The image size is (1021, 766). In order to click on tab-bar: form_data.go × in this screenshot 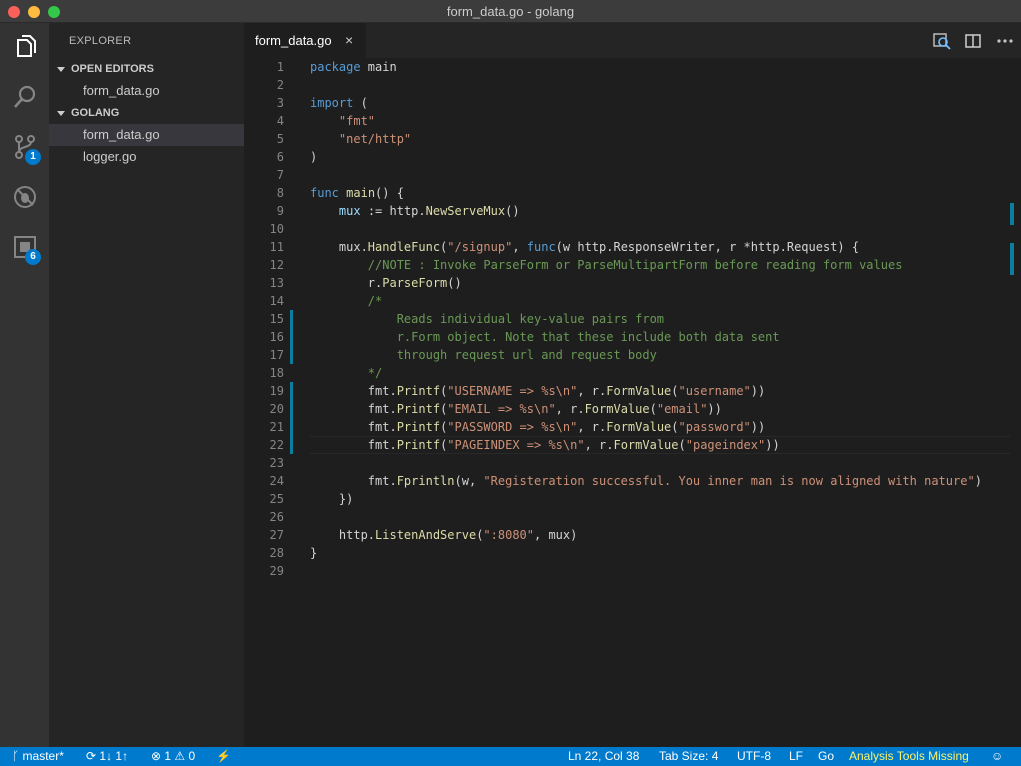, I will do `click(632, 40)`.